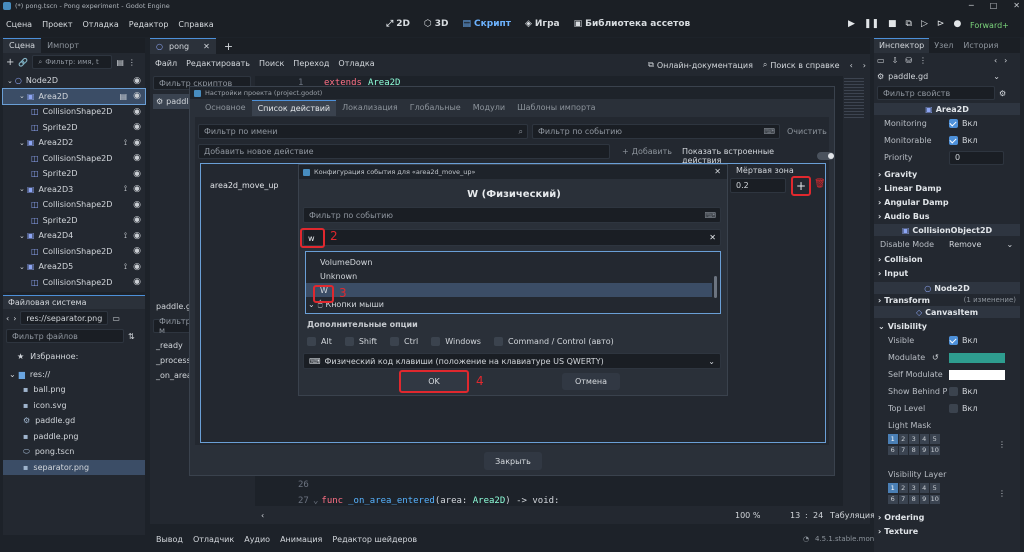 Image resolution: width=1024 pixels, height=552 pixels. Describe the element at coordinates (947, 202) in the screenshot. I see `inspector-group: › Angular Damp` at that location.